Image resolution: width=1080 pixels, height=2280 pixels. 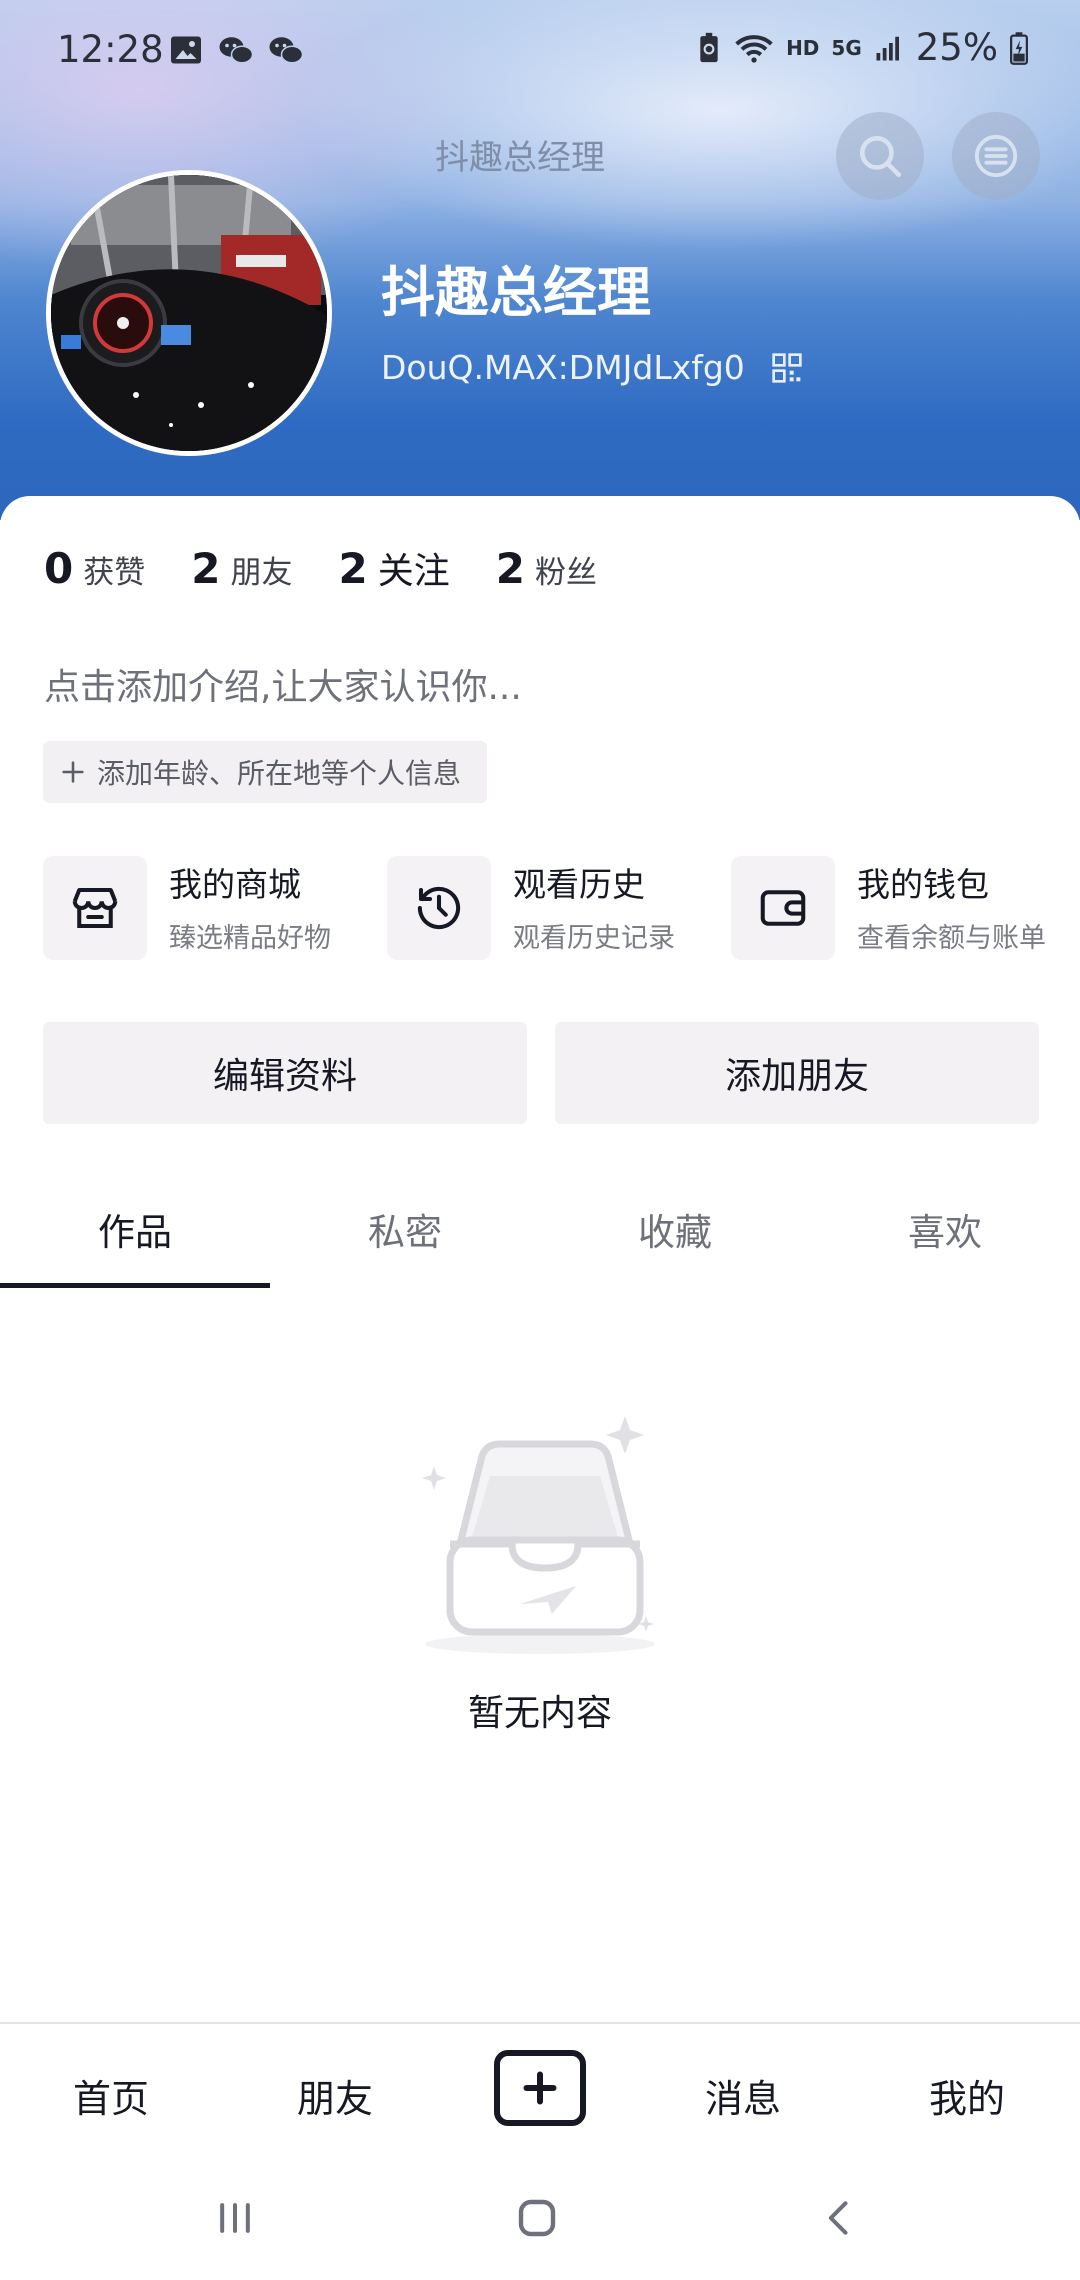 What do you see at coordinates (594, 938) in the screenshot?
I see `shortcut-history-subtitle: 观看历史记录` at bounding box center [594, 938].